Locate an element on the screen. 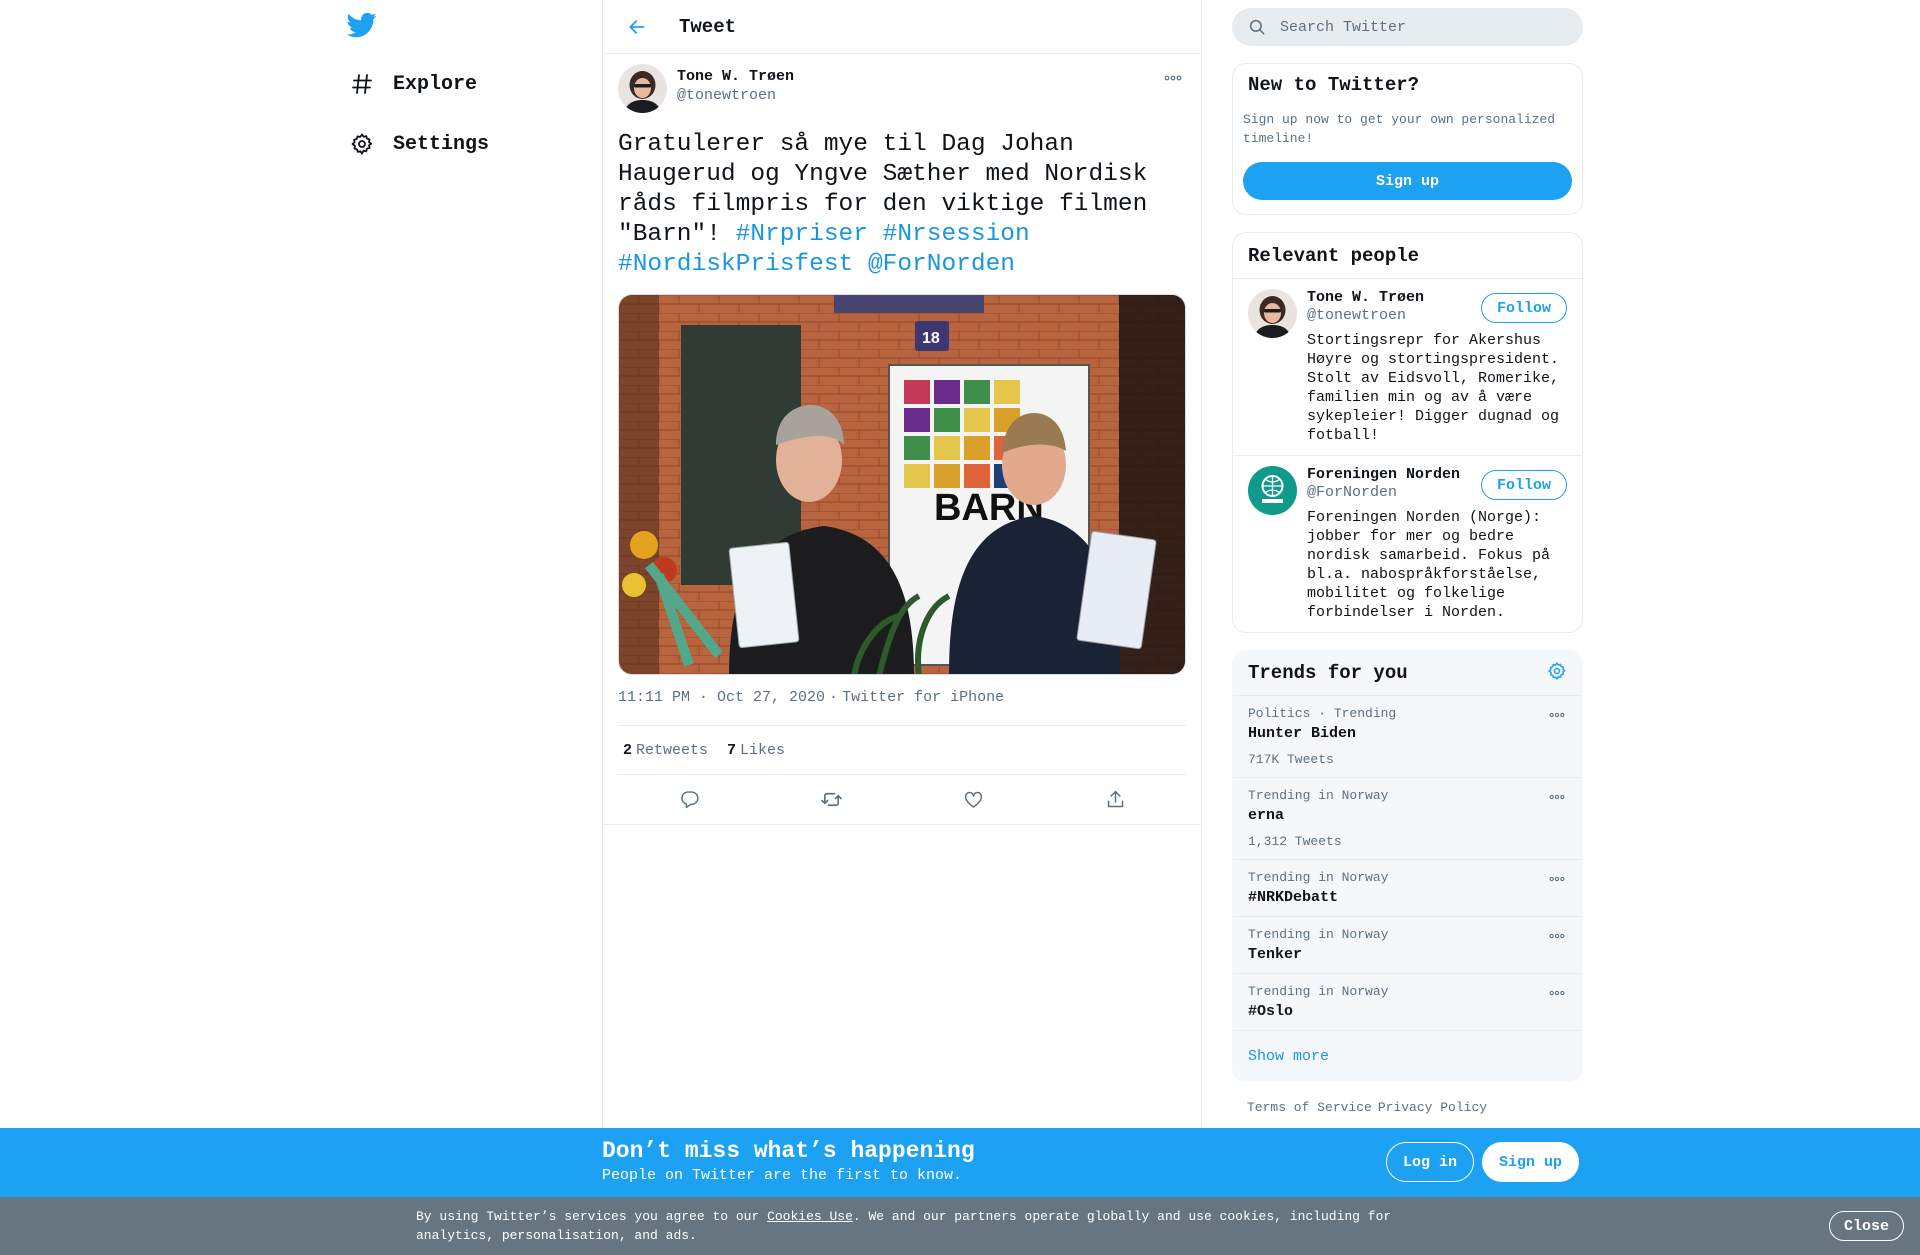 This screenshot has height=1255, width=1920. retweets-label: Retweets is located at coordinates (672, 750).